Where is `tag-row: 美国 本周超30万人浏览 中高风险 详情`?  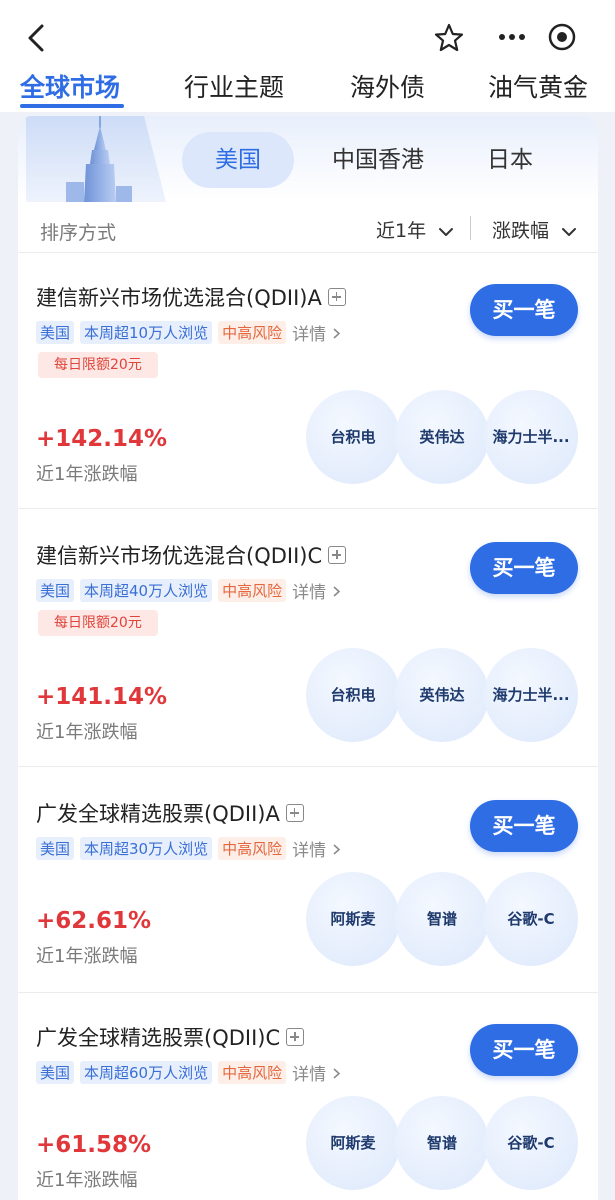 tag-row: 美国 本周超30万人浏览 中高风险 详情 is located at coordinates (188, 848).